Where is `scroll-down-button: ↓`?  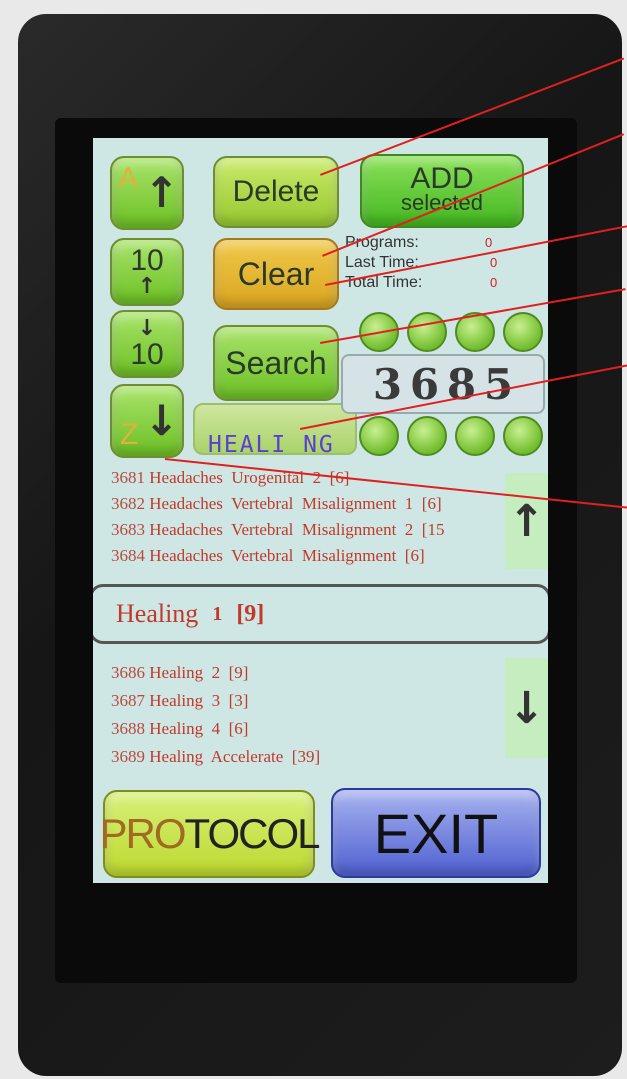 scroll-down-button: ↓ is located at coordinates (526, 708).